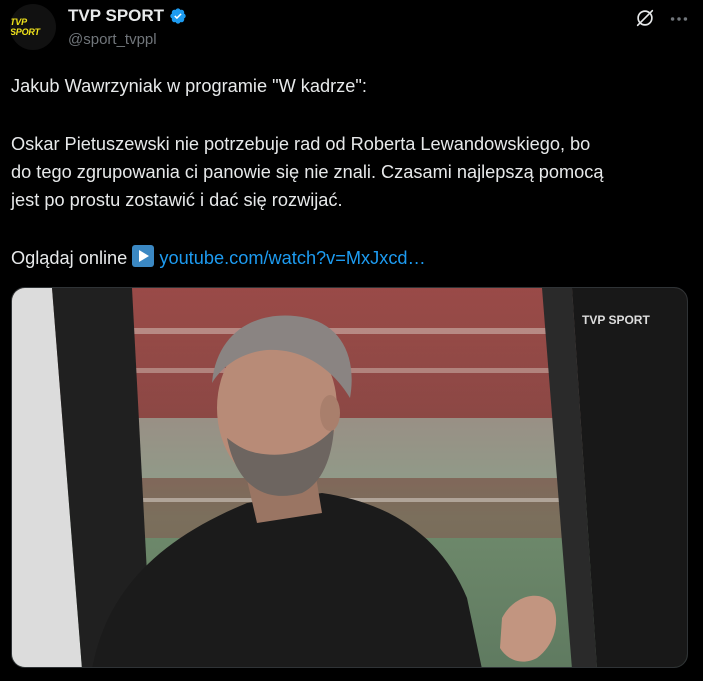  What do you see at coordinates (679, 19) in the screenshot?
I see `more-icon` at bounding box center [679, 19].